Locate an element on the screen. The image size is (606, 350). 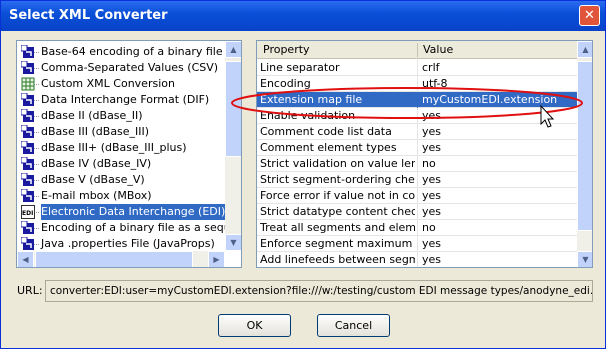
title-bar: Select XML Converter ✕ is located at coordinates (303, 16).